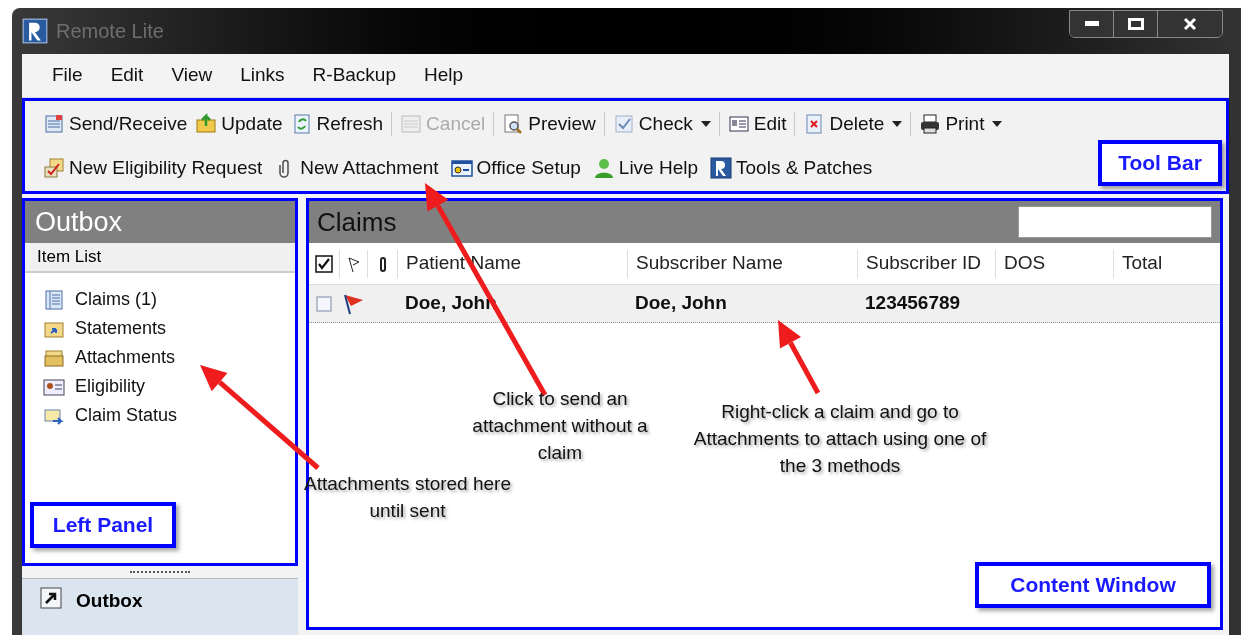 This screenshot has width=1241, height=635. What do you see at coordinates (51, 598) in the screenshot?
I see `shortcut-icon` at bounding box center [51, 598].